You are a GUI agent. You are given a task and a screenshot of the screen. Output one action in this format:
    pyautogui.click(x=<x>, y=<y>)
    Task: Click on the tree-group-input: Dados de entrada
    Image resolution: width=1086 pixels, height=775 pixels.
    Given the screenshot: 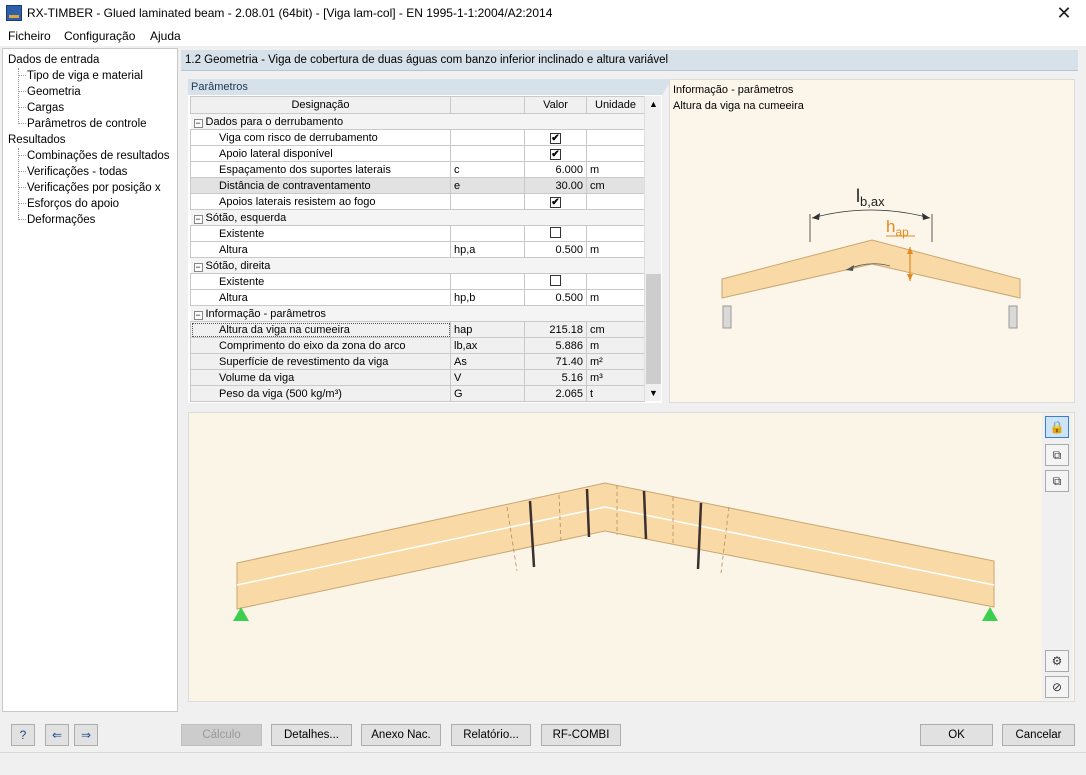 What is the action you would take?
    pyautogui.click(x=53, y=60)
    